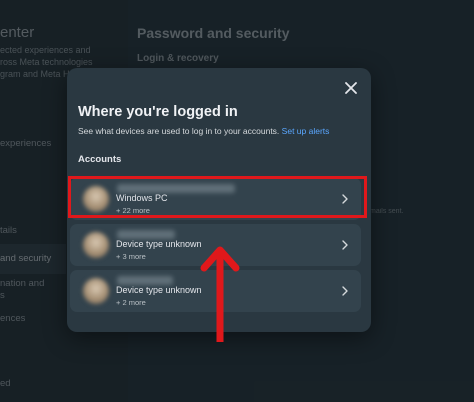 The height and width of the screenshot is (402, 474). I want to click on modal-title: Where you're logged in, so click(158, 112).